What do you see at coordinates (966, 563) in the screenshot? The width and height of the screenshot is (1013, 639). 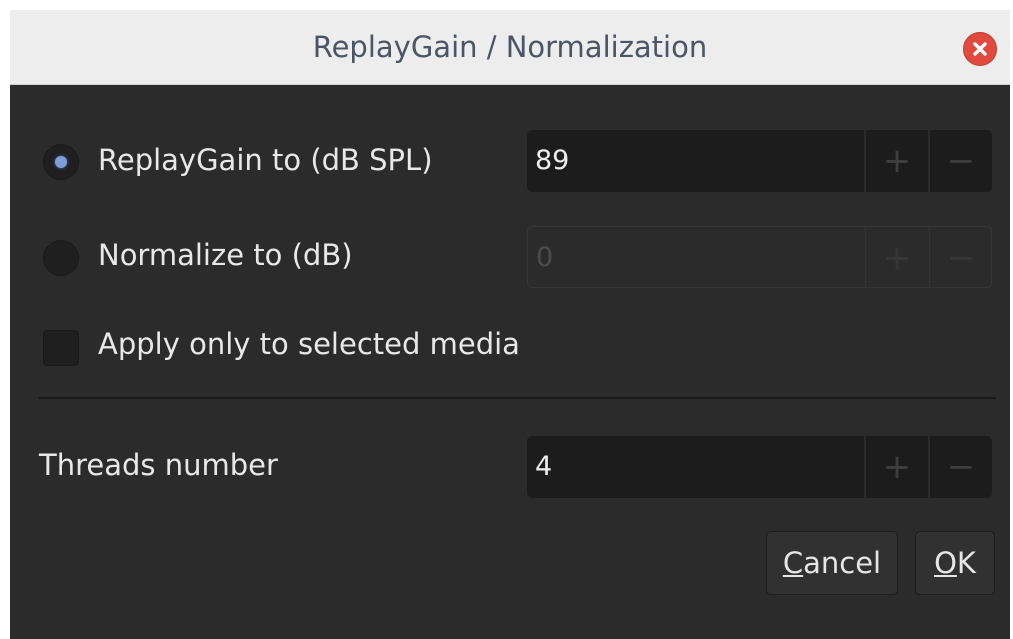 I see `ok-label-rest: K` at bounding box center [966, 563].